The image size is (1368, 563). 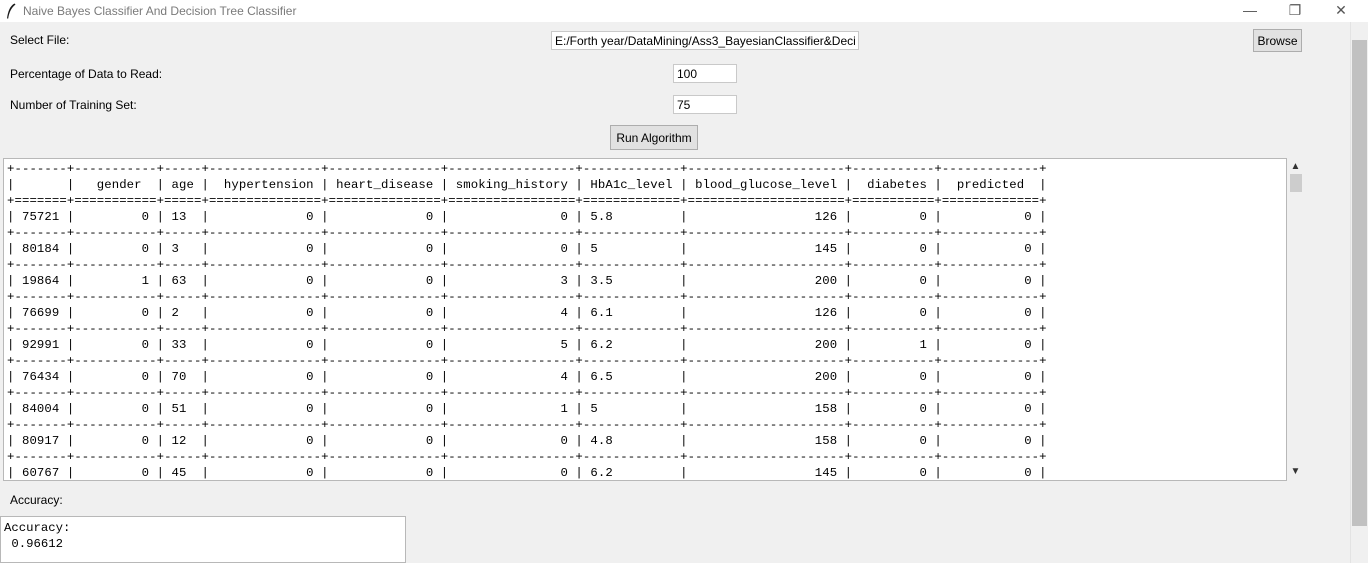 I want to click on training-set-input, so click(x=705, y=104).